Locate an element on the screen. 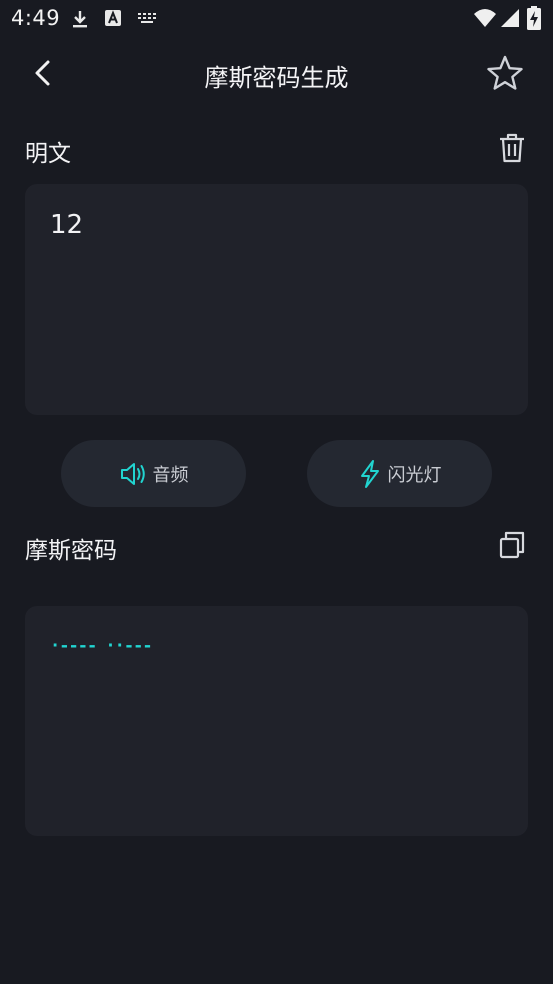 The height and width of the screenshot is (984, 553). copy-button is located at coordinates (513, 546).